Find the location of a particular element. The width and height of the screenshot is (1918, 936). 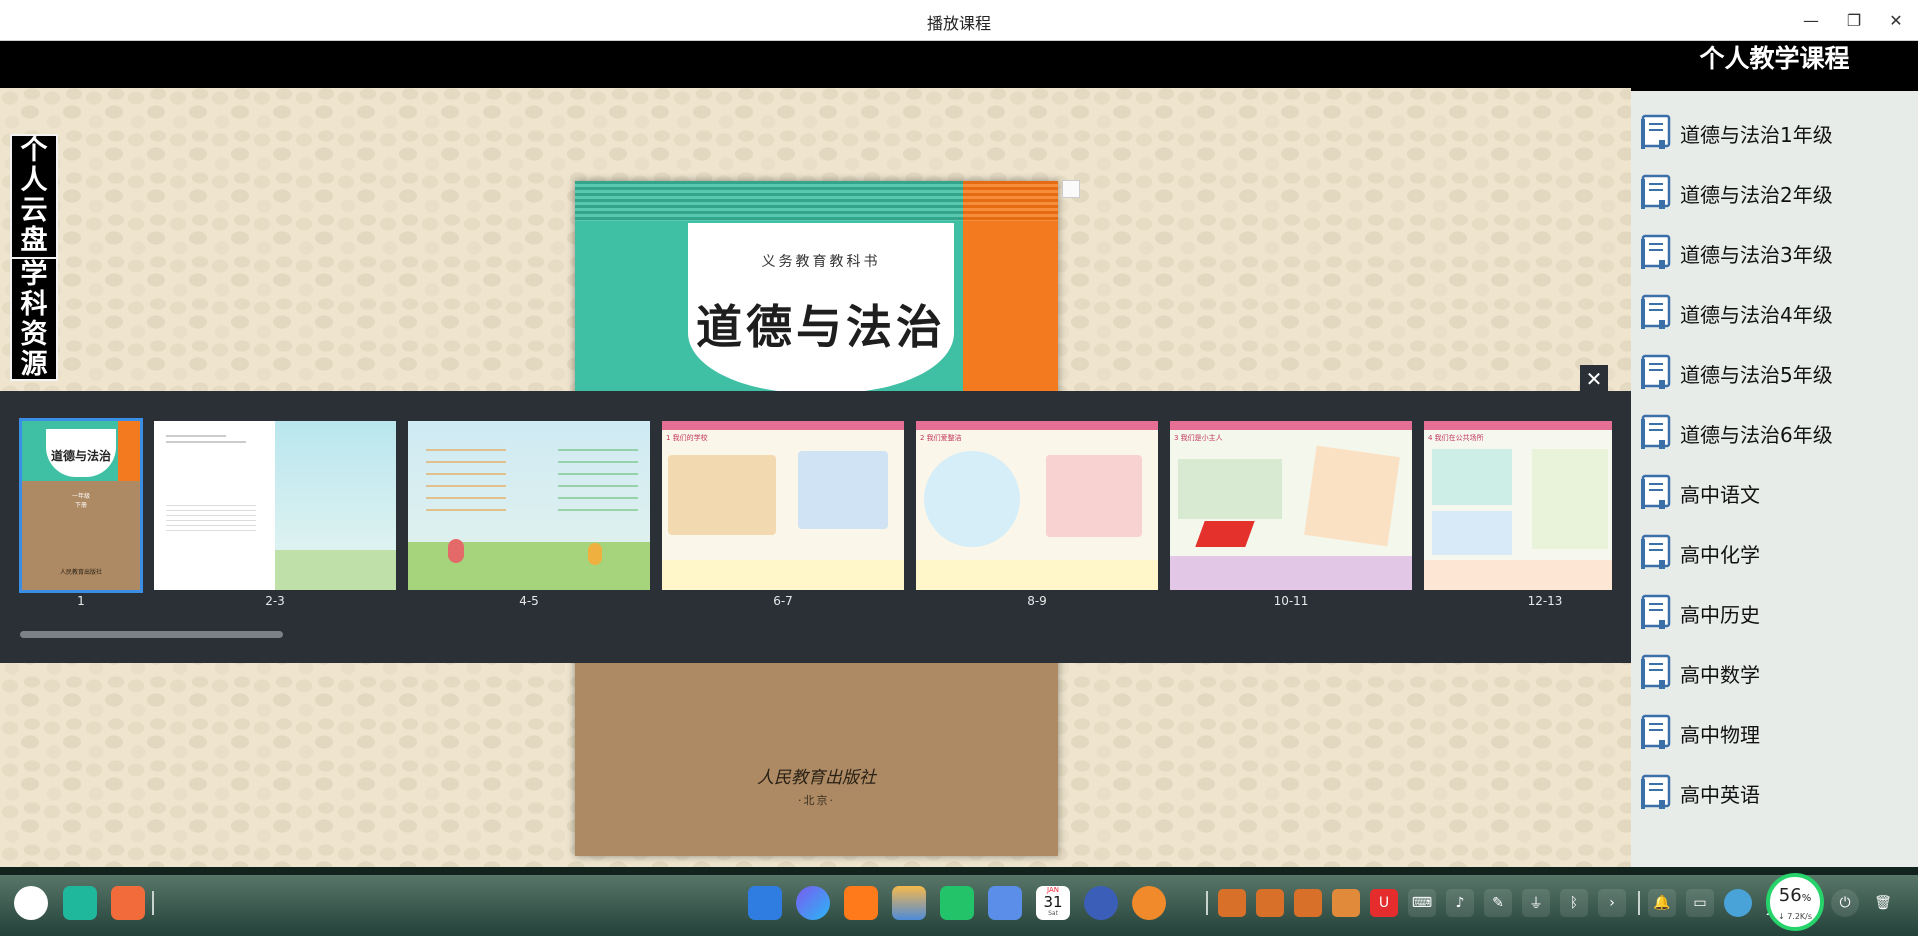

trash-icon: 🗑 is located at coordinates (1883, 903).